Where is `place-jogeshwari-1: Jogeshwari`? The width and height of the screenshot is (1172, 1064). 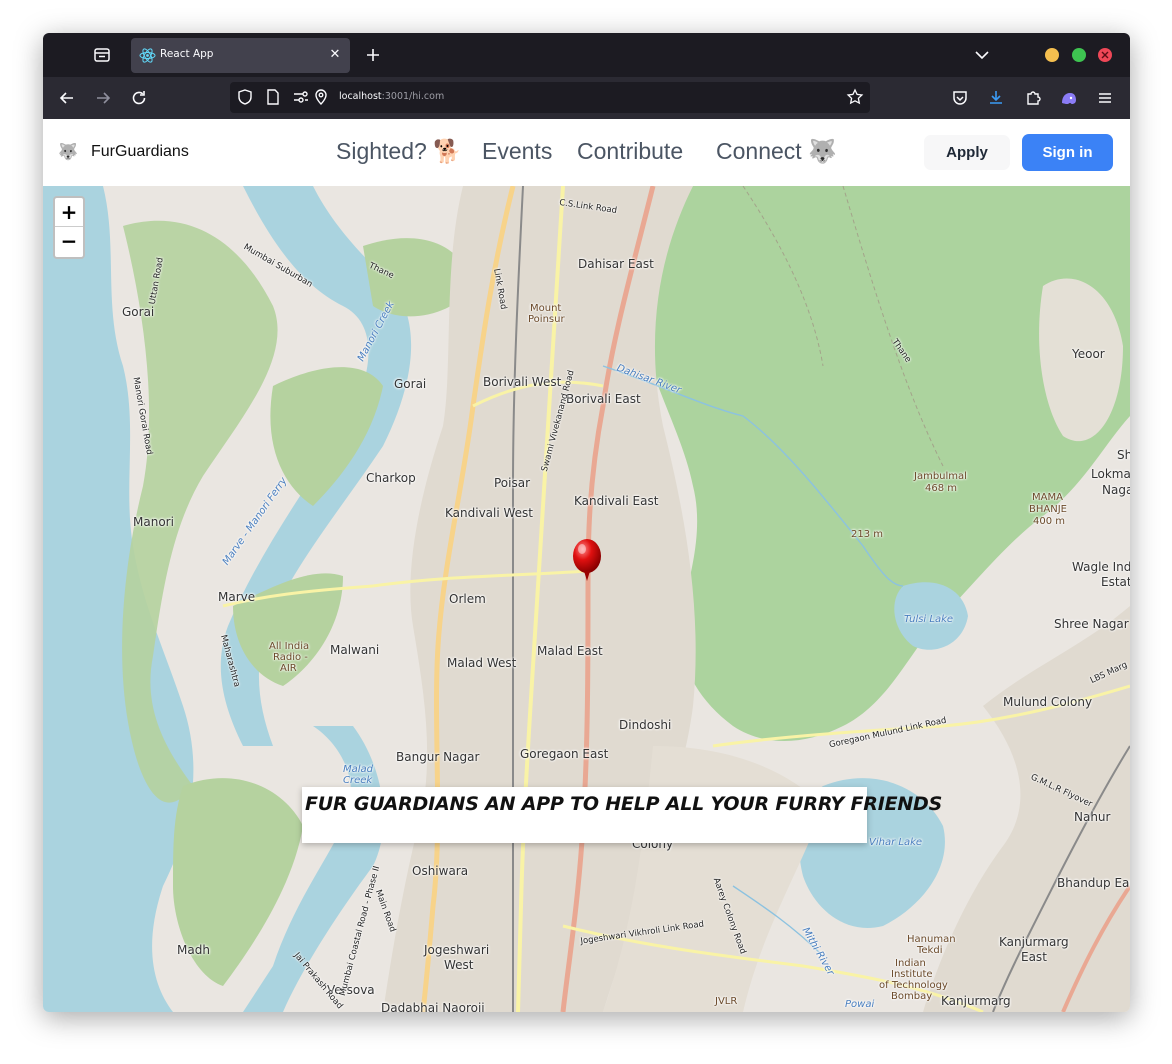
place-jogeshwari-1: Jogeshwari is located at coordinates (457, 950).